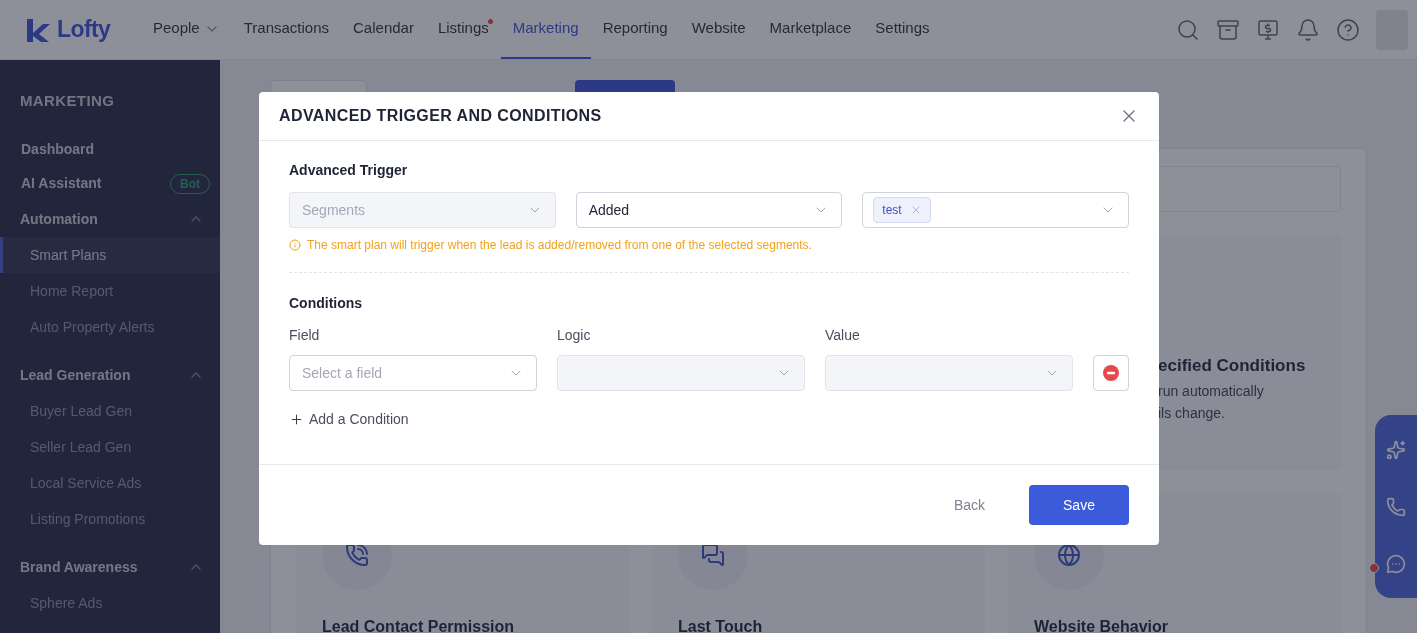 Image resolution: width=1417 pixels, height=633 pixels. I want to click on segment-tags-select: test, so click(995, 210).